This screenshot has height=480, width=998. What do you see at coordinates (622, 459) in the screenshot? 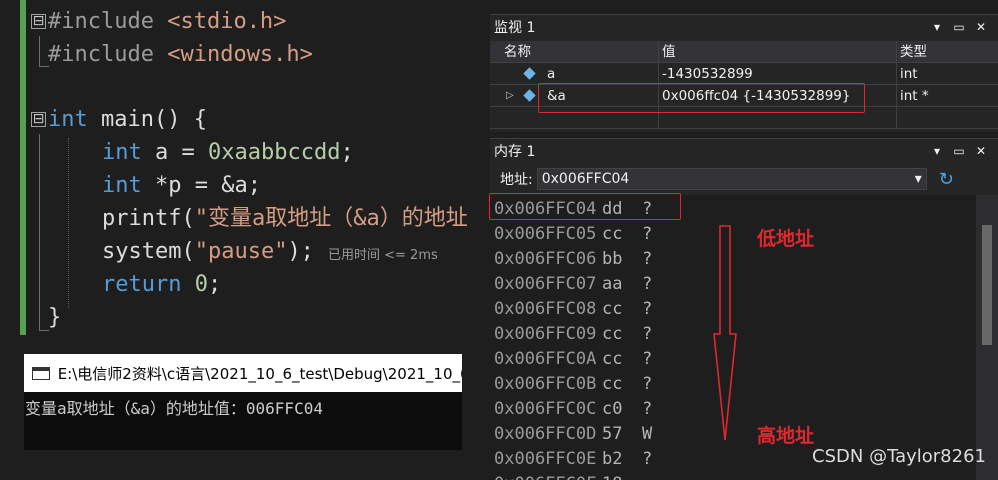
I see `memory-byte: b2` at bounding box center [622, 459].